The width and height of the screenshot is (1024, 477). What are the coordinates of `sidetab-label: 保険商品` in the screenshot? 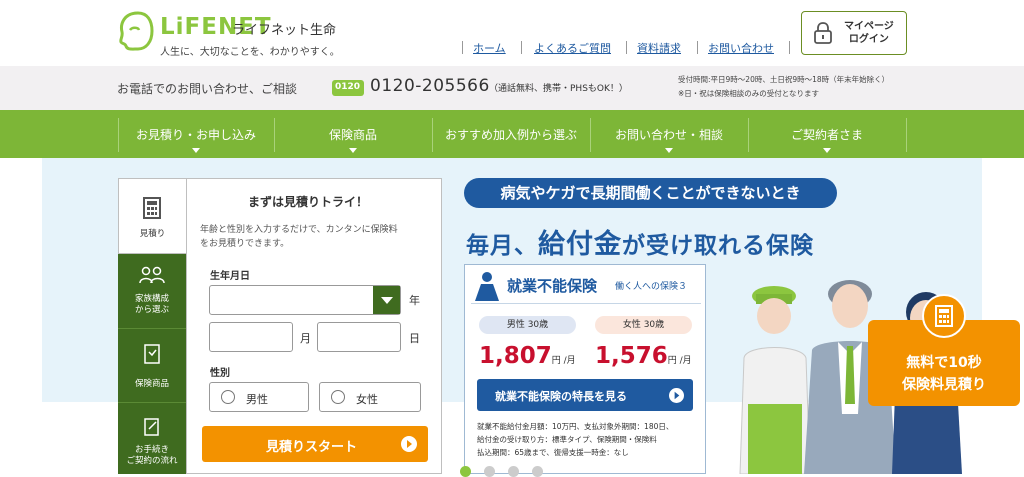 It's located at (151, 384).